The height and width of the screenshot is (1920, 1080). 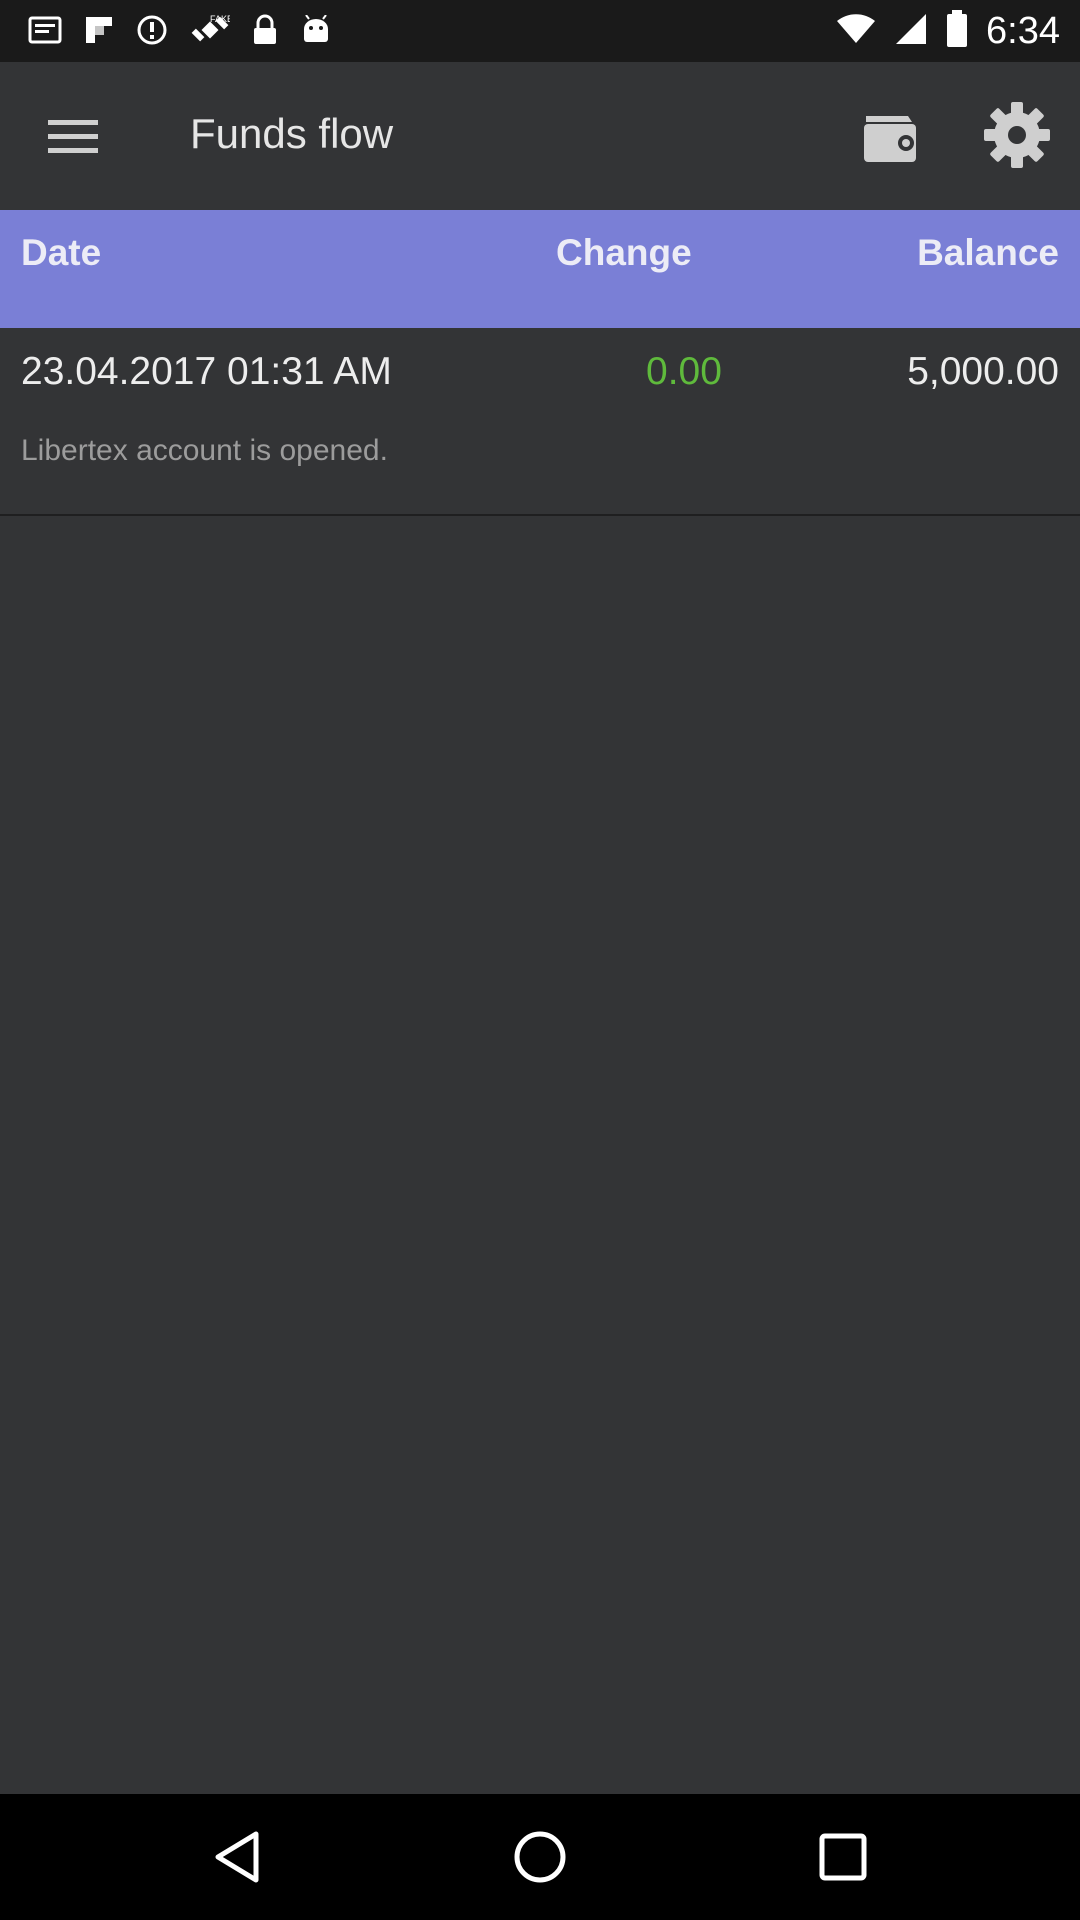 I want to click on table-header: Date Change Balance, so click(x=540, y=269).